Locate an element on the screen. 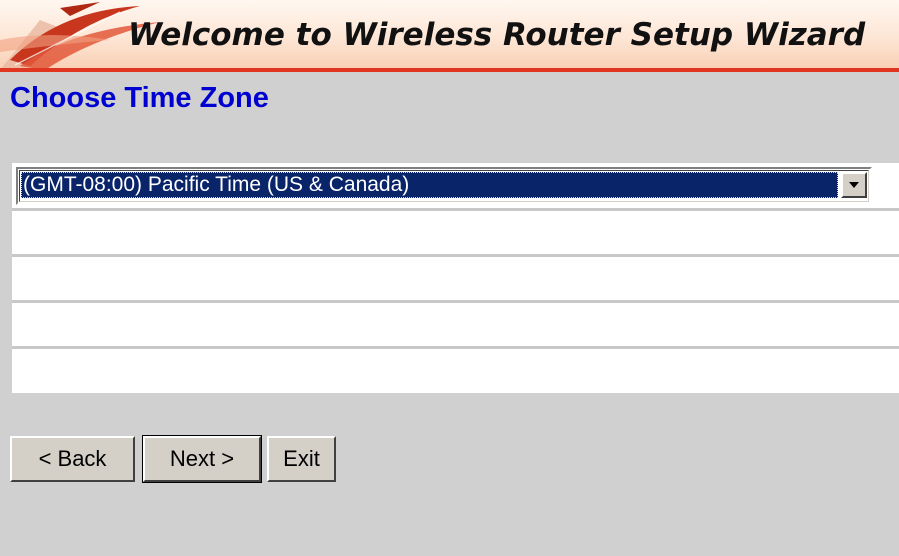 Image resolution: width=899 pixels, height=556 pixels. exit-button: Exit is located at coordinates (301, 459).